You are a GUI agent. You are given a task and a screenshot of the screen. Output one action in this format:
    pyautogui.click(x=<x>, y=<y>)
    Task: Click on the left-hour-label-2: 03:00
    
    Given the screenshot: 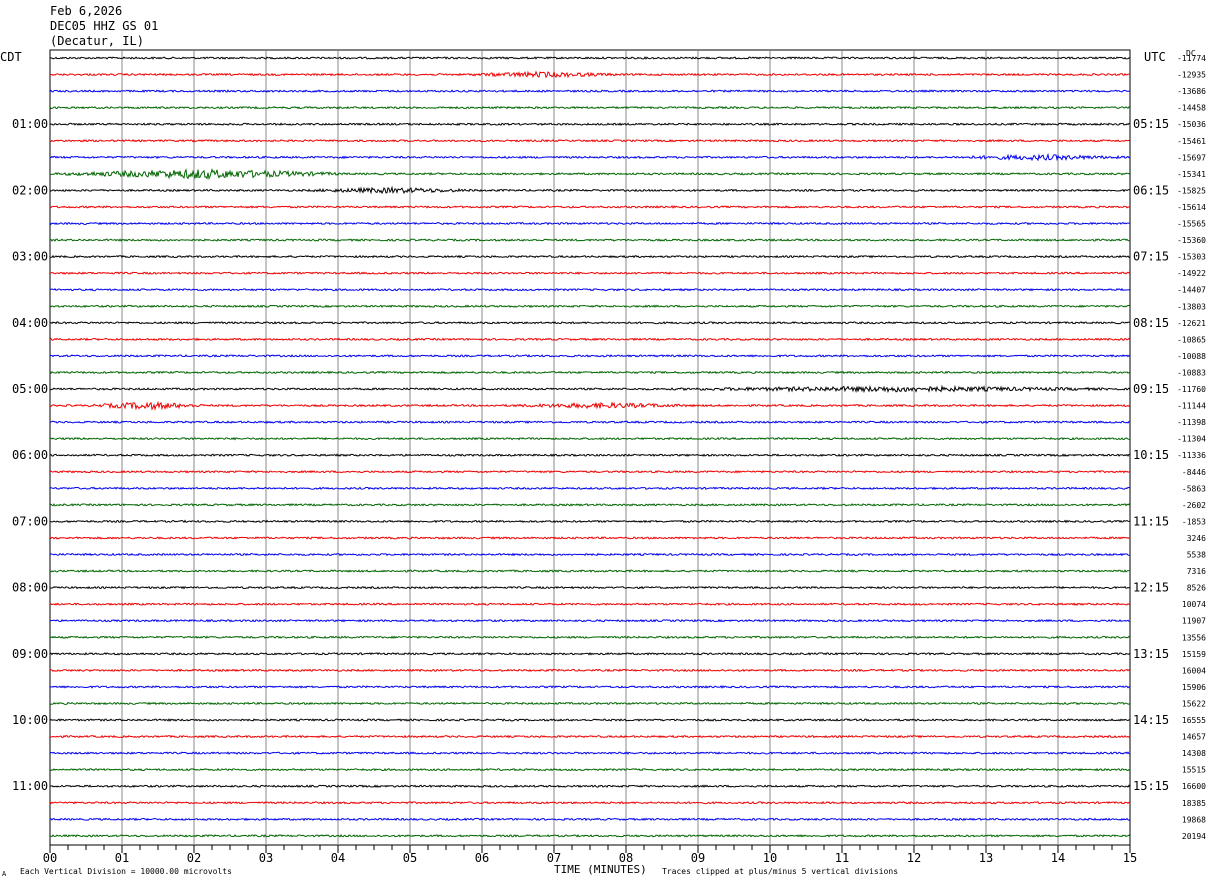 What is the action you would take?
    pyautogui.click(x=30, y=257)
    